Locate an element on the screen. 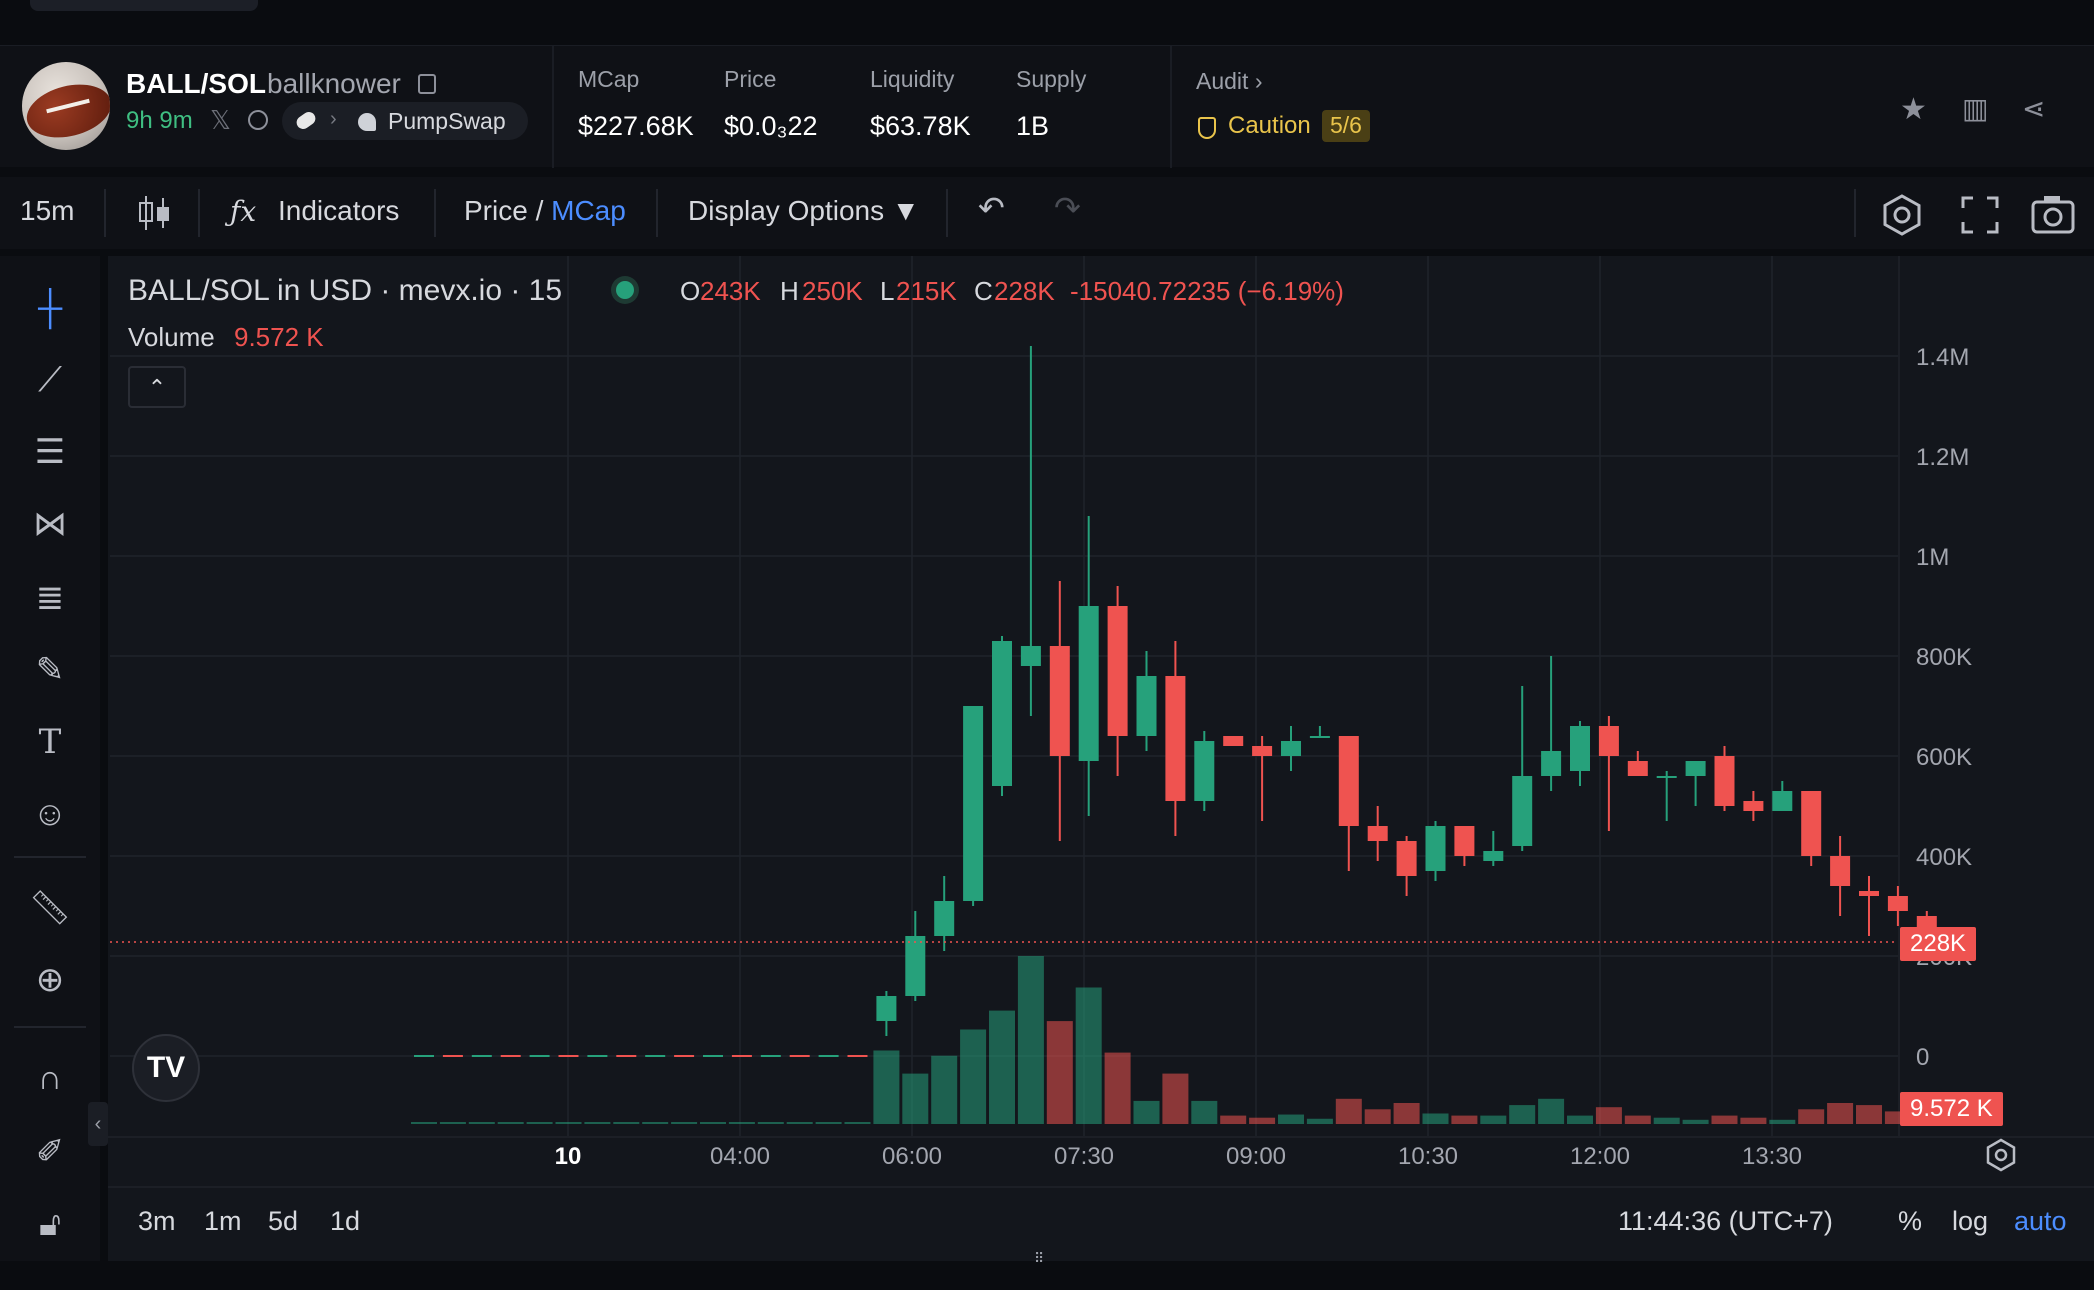 This screenshot has width=2094, height=1290. auto-toggle: auto is located at coordinates (2040, 1221).